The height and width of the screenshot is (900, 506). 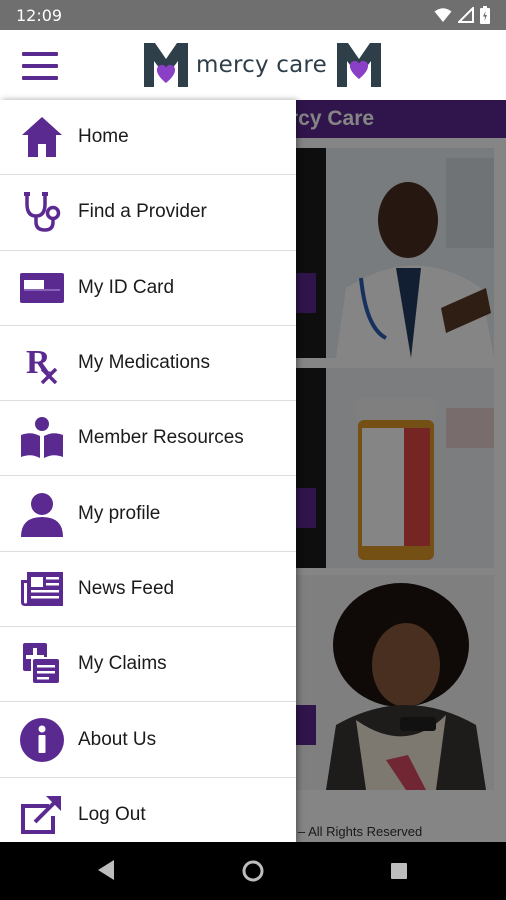 I want to click on drawer-item-label: Member Resources, so click(x=161, y=438).